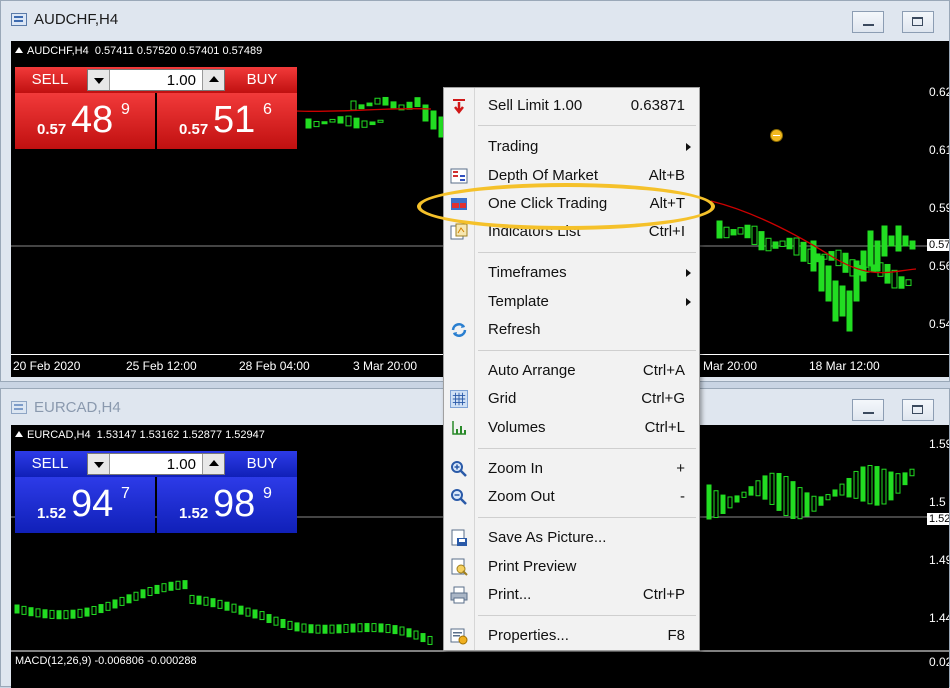 The height and width of the screenshot is (688, 950). What do you see at coordinates (571, 595) in the screenshot?
I see `menu-item-print: Print... Ctrl+P` at bounding box center [571, 595].